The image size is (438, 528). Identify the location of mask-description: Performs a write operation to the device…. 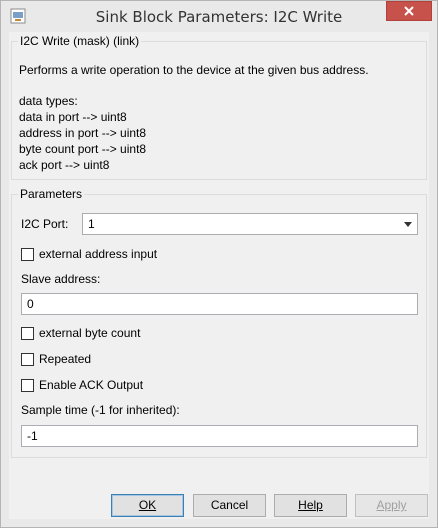
(194, 70).